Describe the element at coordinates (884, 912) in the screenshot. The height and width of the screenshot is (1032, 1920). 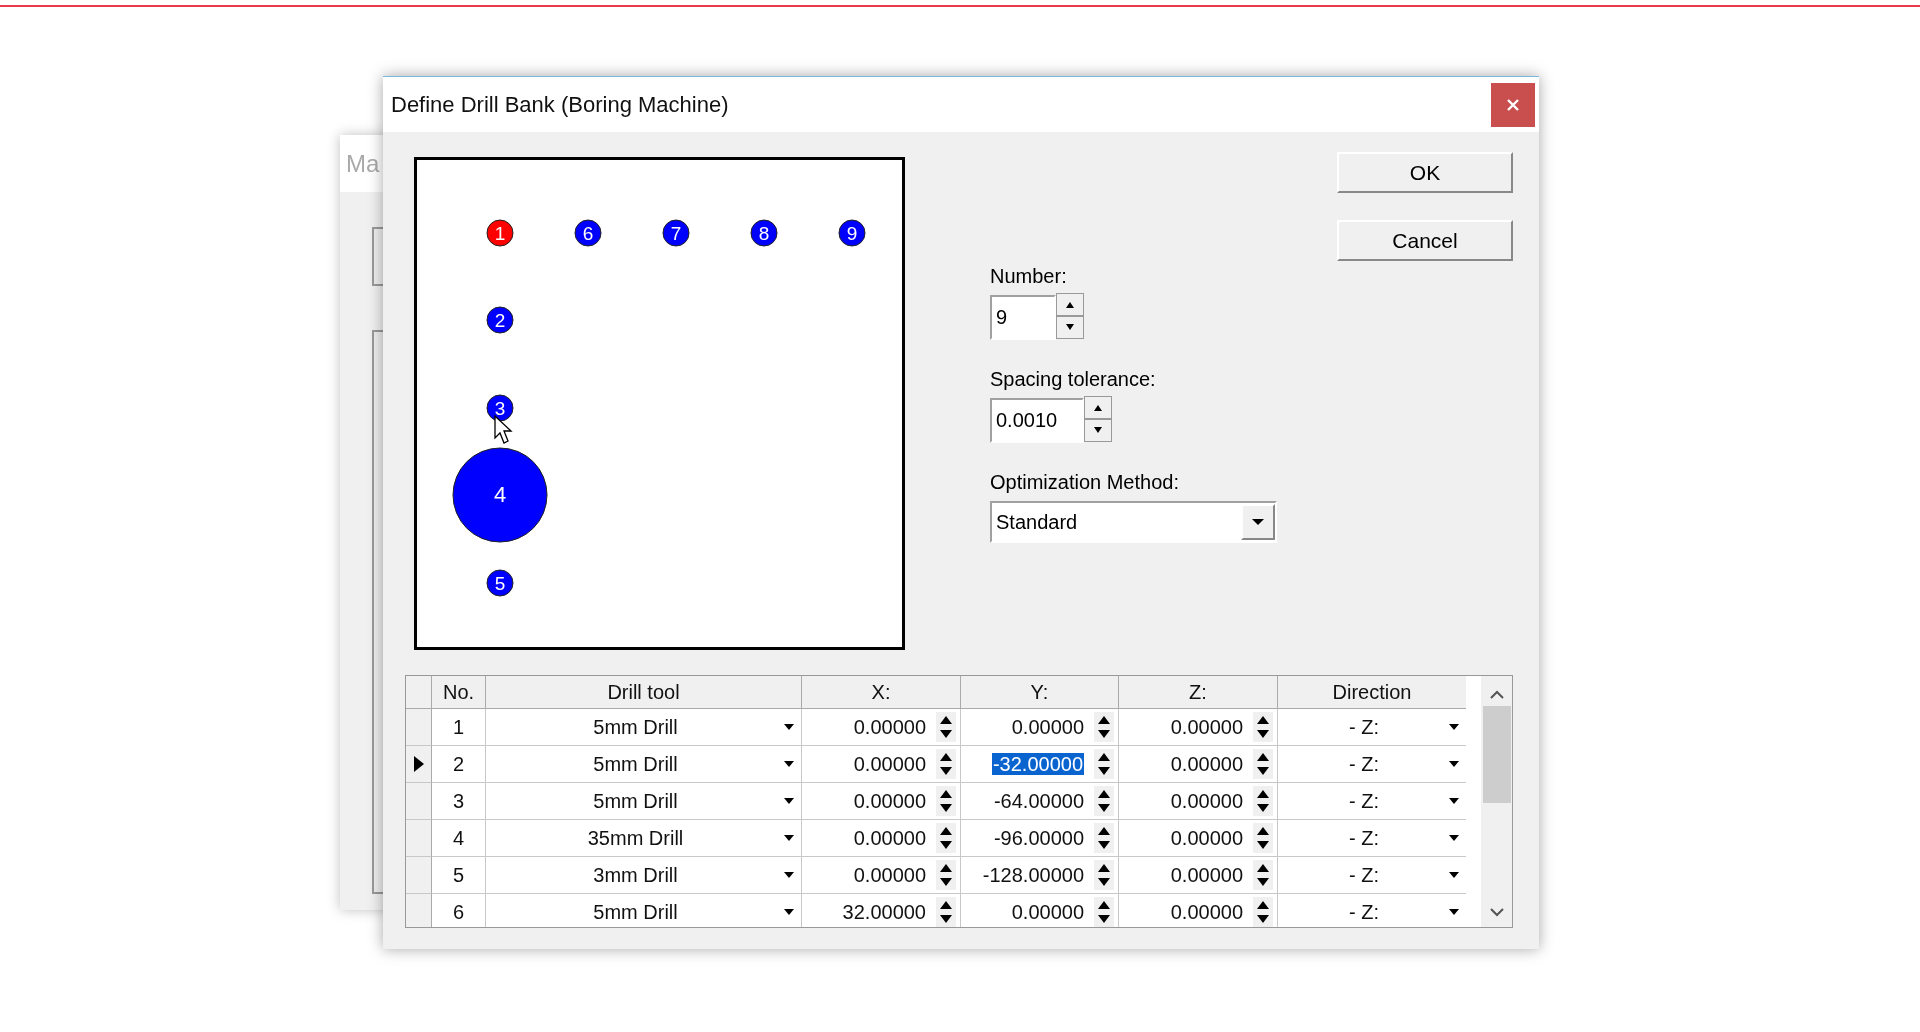
I see `table-cell-text: 32.00000` at that location.